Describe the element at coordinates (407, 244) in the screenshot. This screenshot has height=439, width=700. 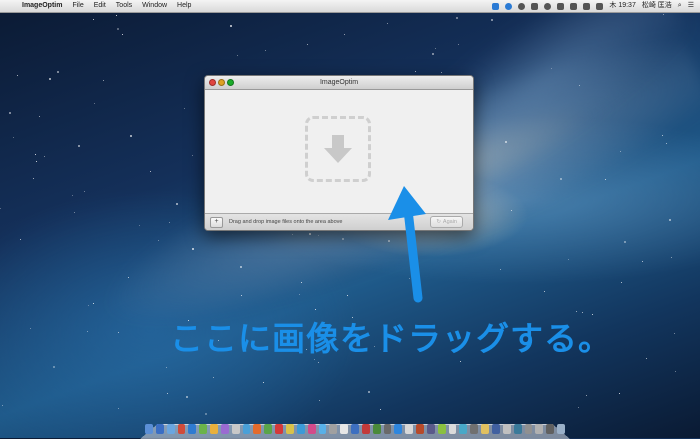
I see `annotation-arrow-icon` at that location.